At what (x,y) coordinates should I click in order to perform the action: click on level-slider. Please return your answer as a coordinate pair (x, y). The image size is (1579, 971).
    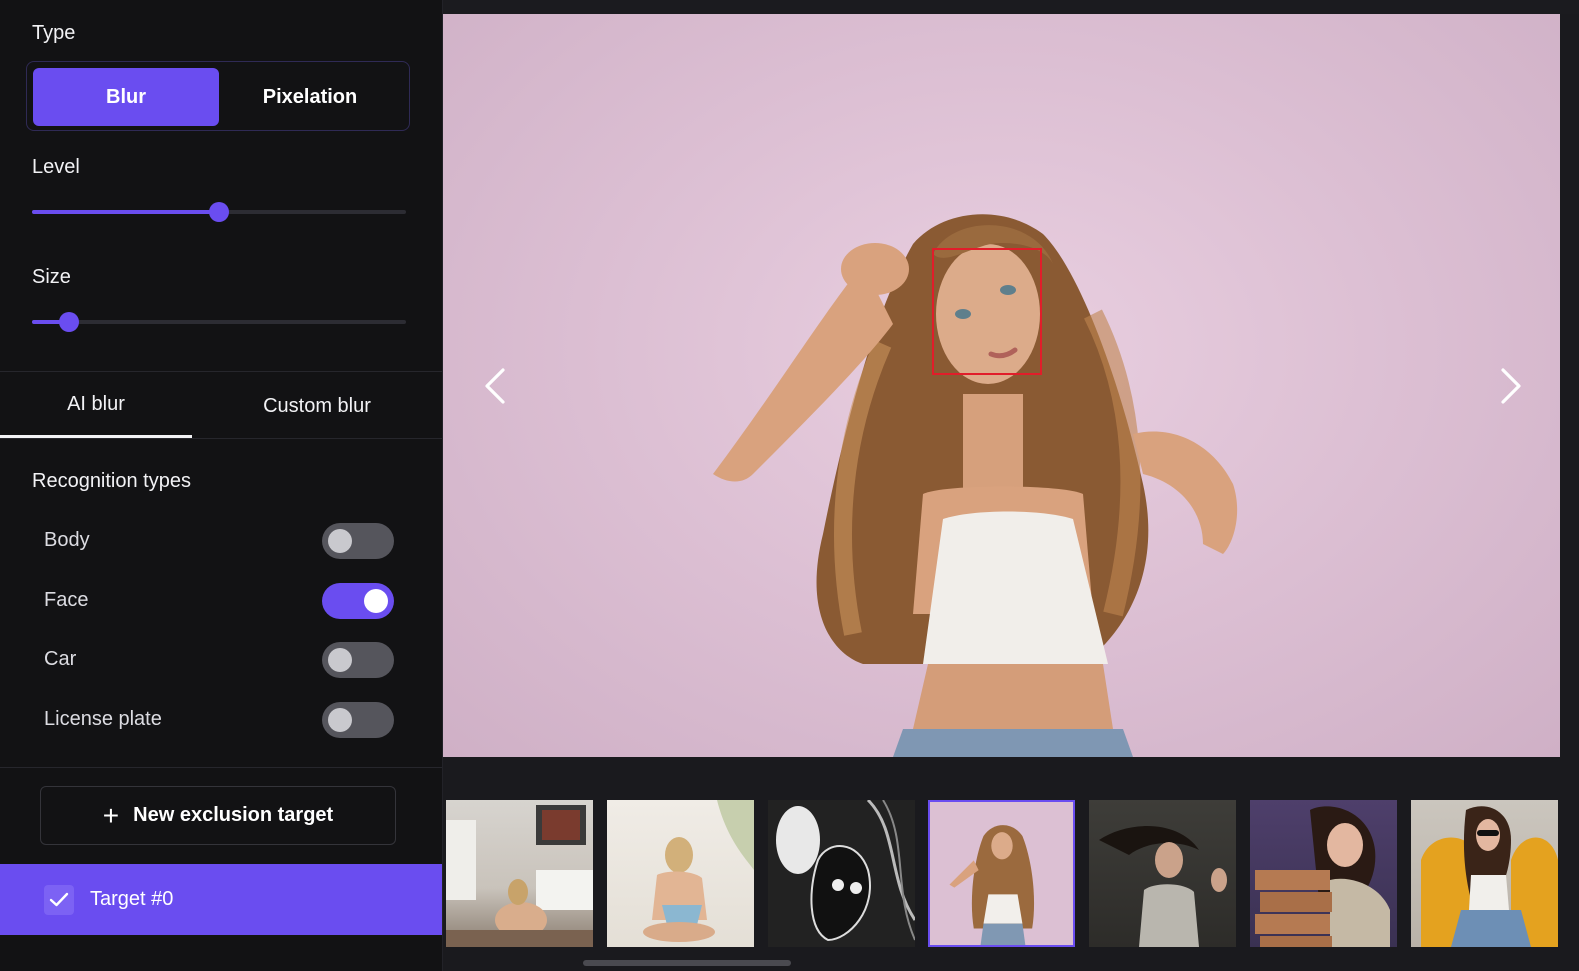
    Looking at the image, I should click on (219, 212).